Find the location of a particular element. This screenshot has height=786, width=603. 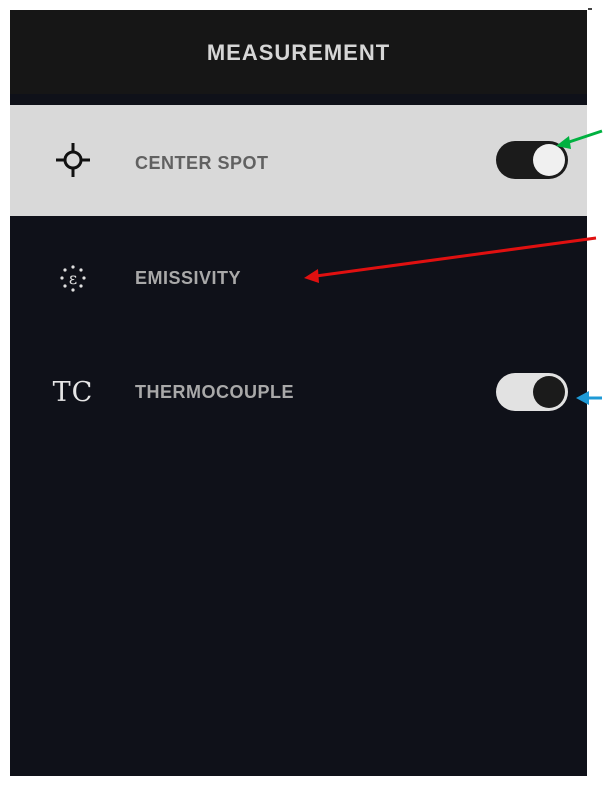

menu-item-thermocouple: TC THERMOCOUPLE is located at coordinates (298, 386).